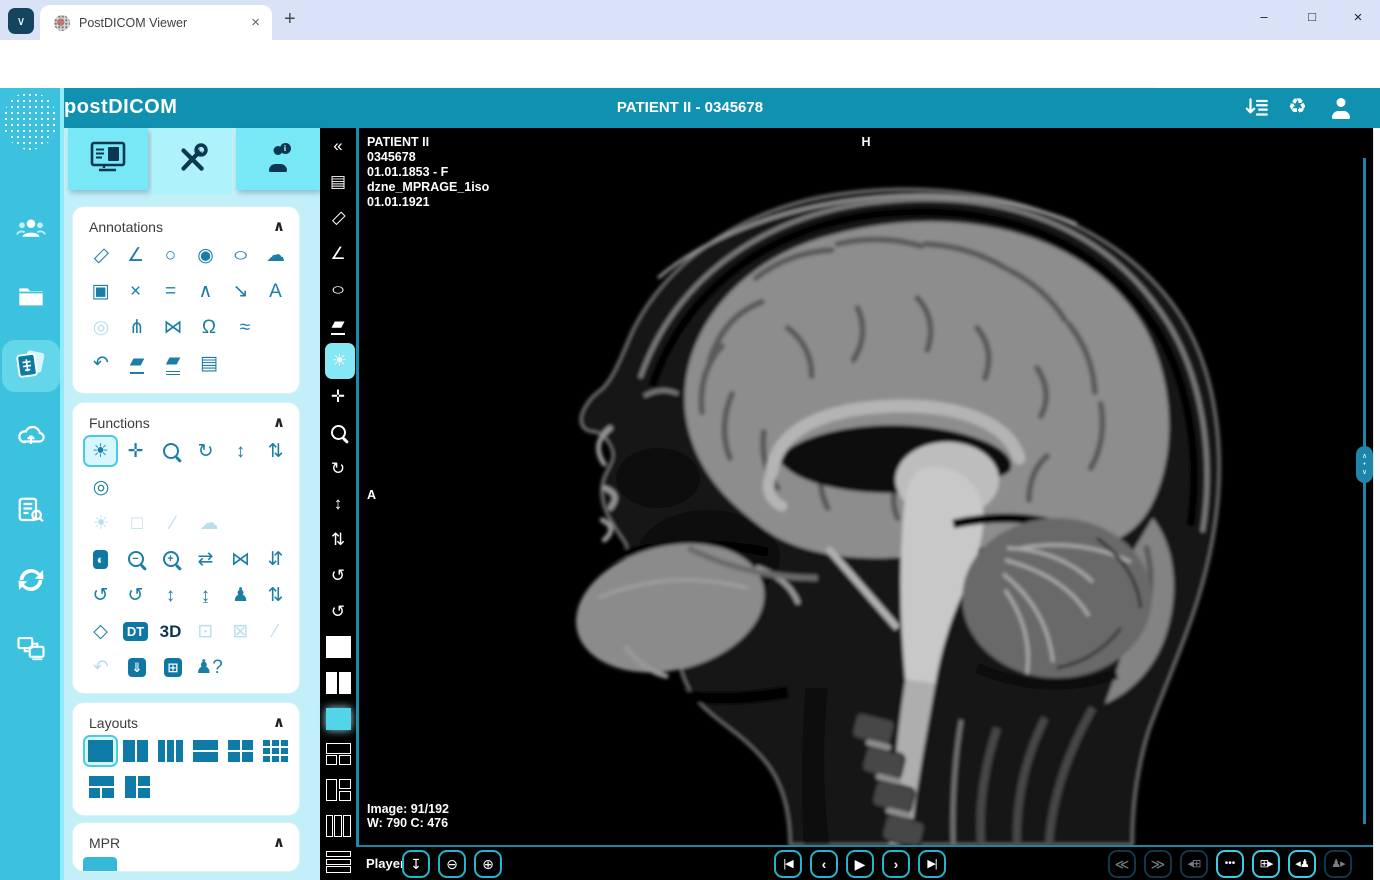  I want to click on layout-1x1, so click(101, 751).